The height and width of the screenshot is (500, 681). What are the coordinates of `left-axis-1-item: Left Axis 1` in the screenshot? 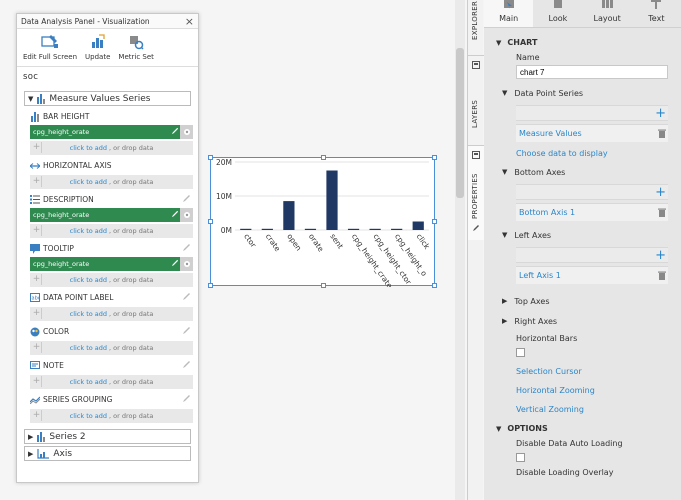 It's located at (592, 275).